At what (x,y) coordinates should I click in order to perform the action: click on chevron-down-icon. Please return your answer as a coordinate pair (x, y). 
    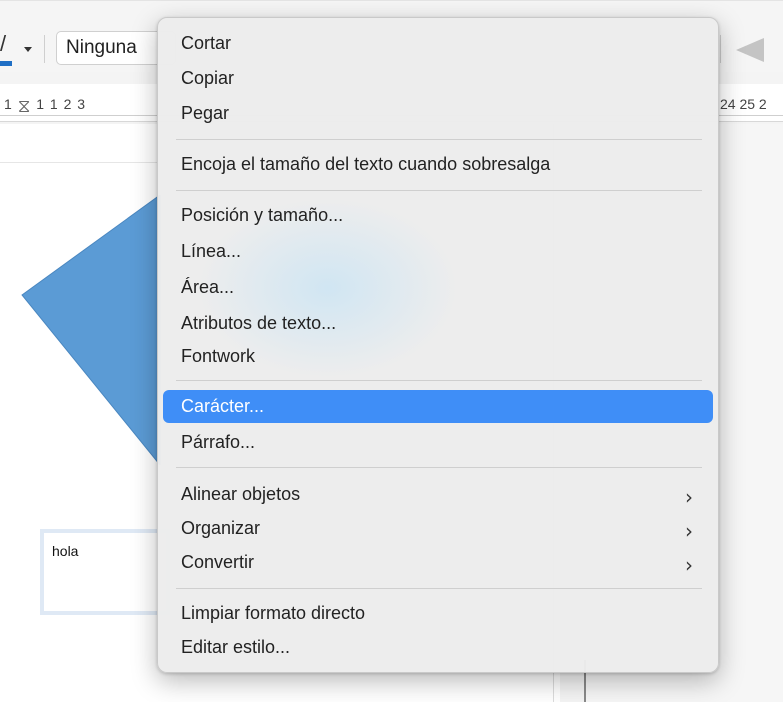
    Looking at the image, I should click on (28, 49).